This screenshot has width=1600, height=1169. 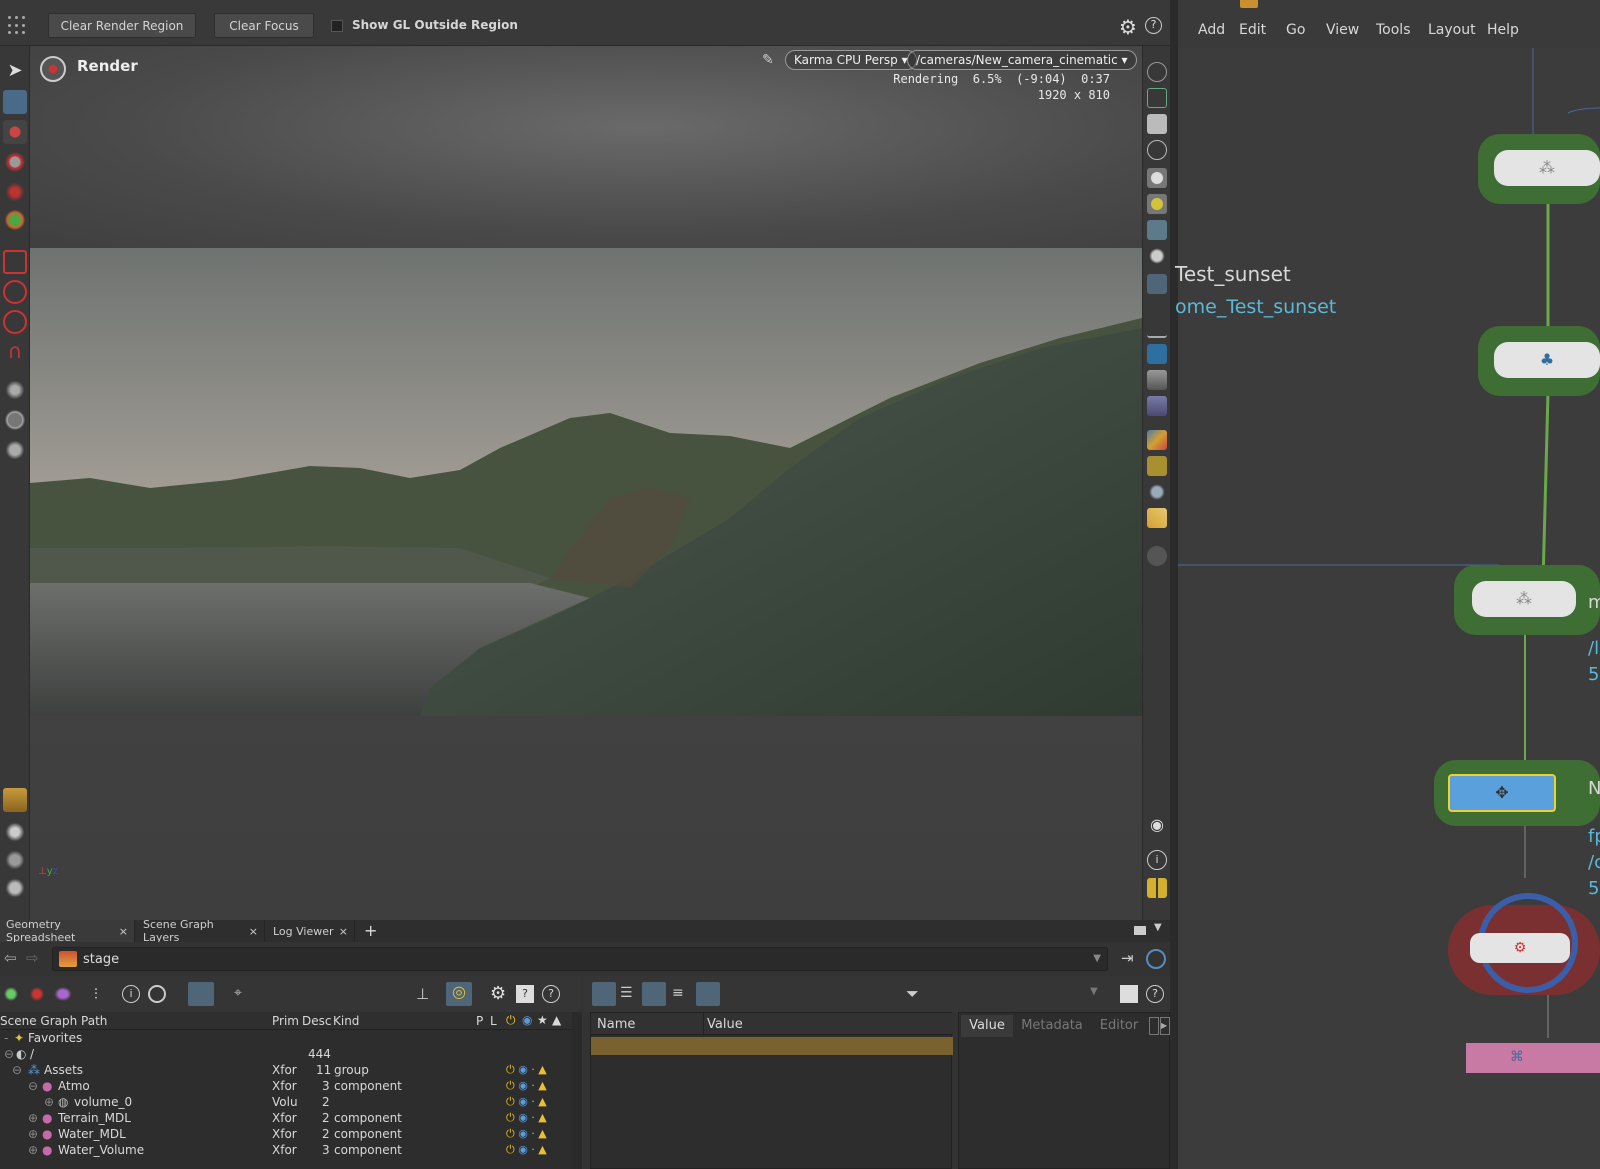 I want to click on editor-tab: Editor, so click(x=1119, y=1026).